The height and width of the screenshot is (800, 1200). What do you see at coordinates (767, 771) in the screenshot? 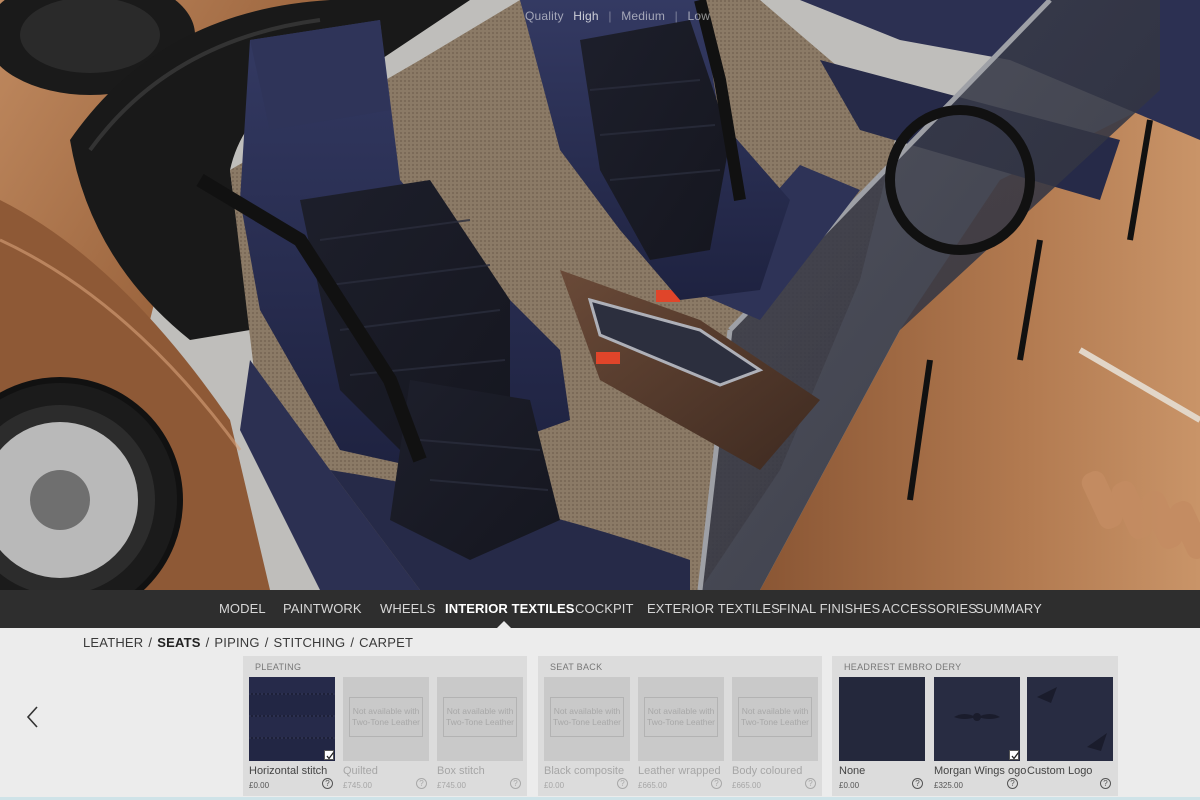
I see `option-name: Body coloured` at bounding box center [767, 771].